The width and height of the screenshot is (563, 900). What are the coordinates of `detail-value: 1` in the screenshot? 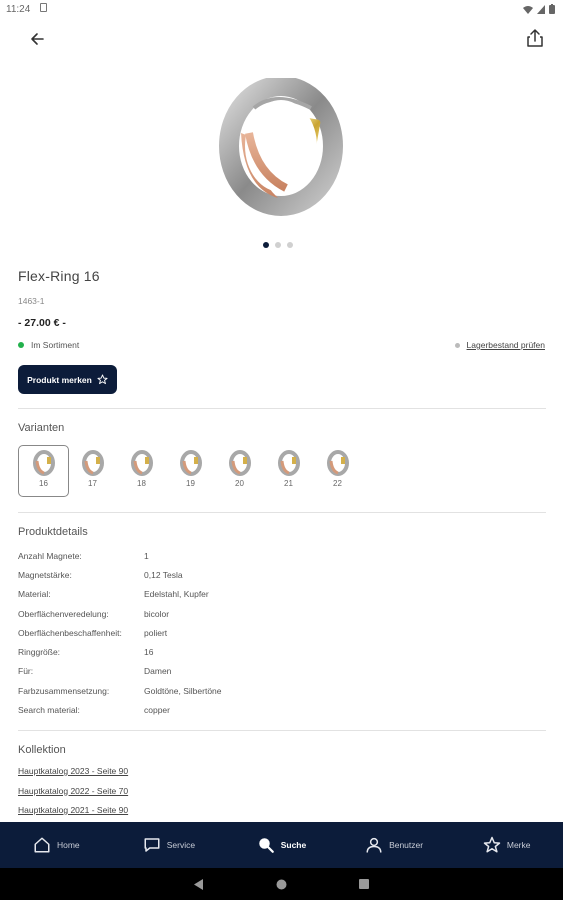 It's located at (146, 555).